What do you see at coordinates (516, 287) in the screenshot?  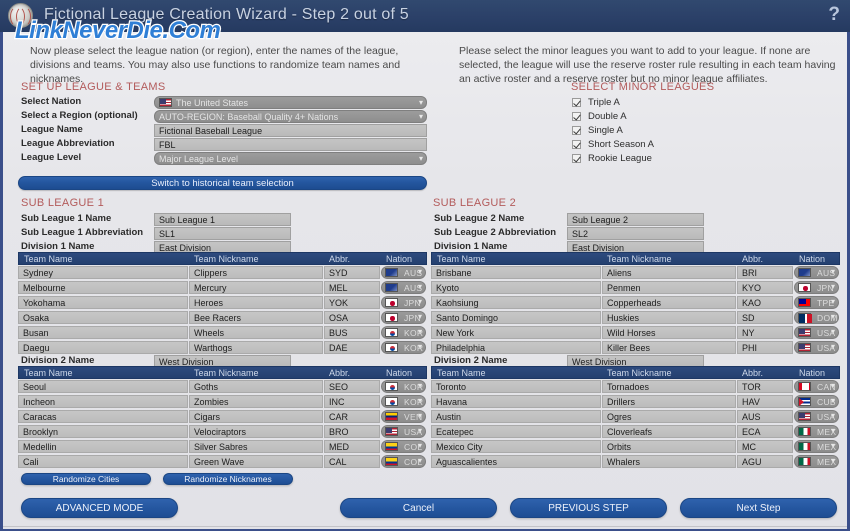 I see `cell-team-name: Kyoto` at bounding box center [516, 287].